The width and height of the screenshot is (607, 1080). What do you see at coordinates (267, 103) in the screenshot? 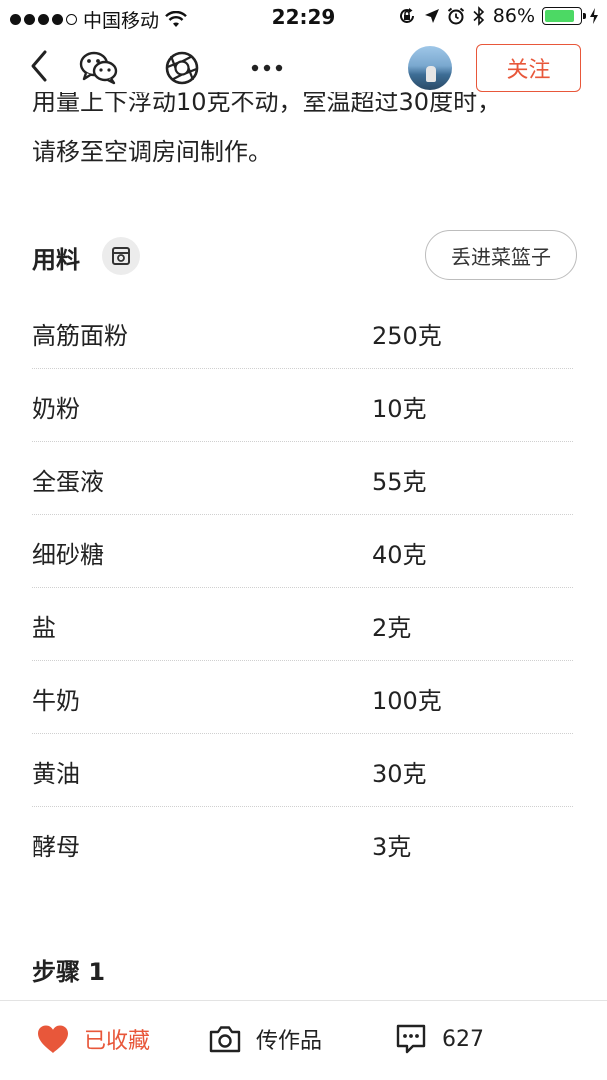
I see `intro-line-partial: 用量上下浮动10克不动，室温超过30度时，` at bounding box center [267, 103].